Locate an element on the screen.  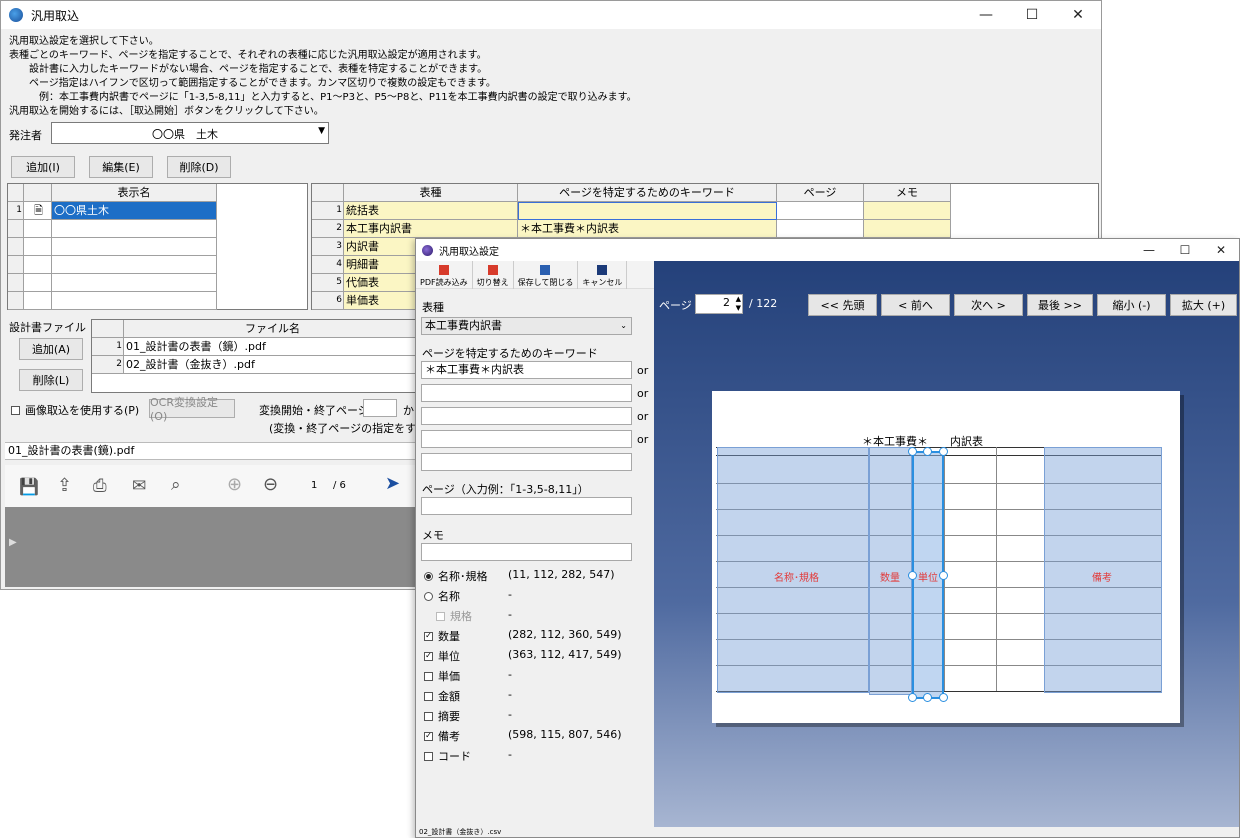
image-import-checkbox: 画像取込を使用する(P) is located at coordinates (75, 410).